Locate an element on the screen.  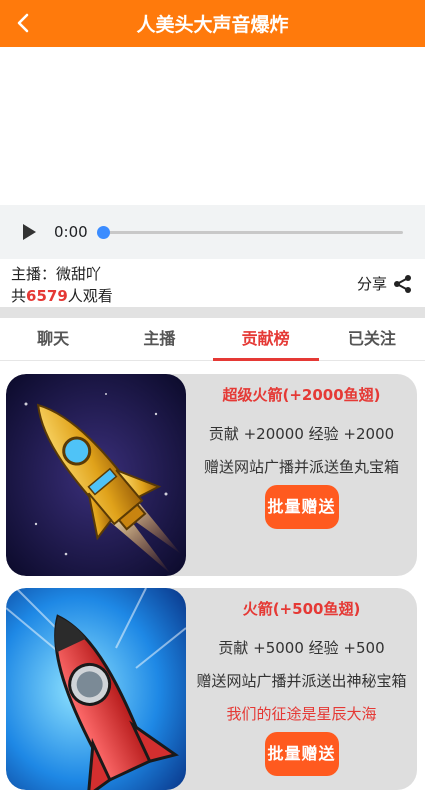
anchor-name: 主播：微甜吖 is located at coordinates (56, 274).